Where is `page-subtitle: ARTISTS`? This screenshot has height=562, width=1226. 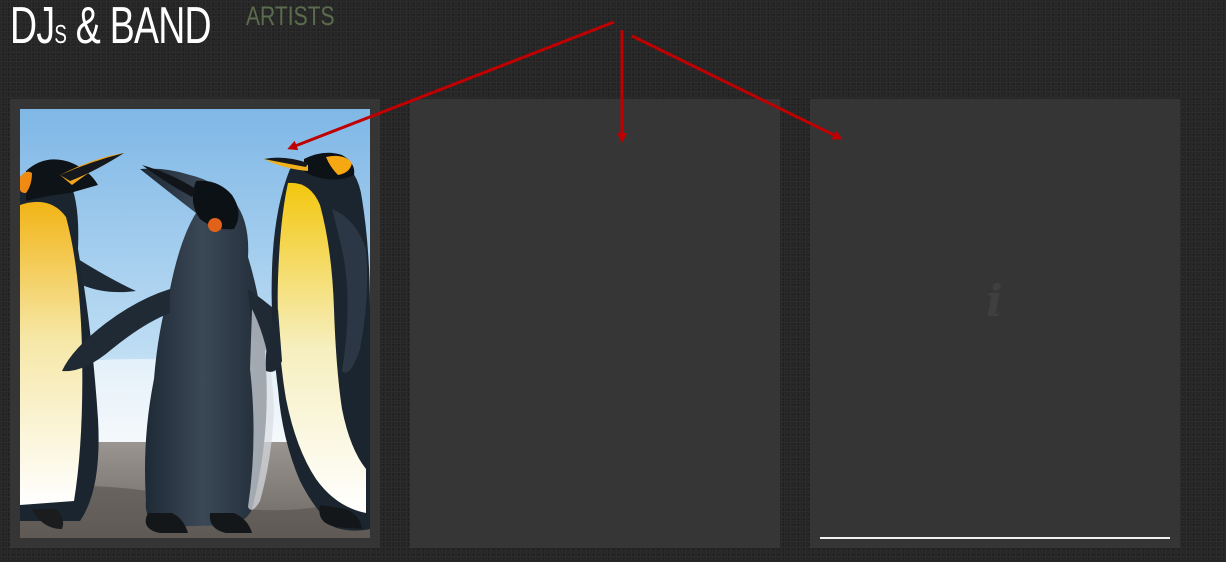 page-subtitle: ARTISTS is located at coordinates (290, 16).